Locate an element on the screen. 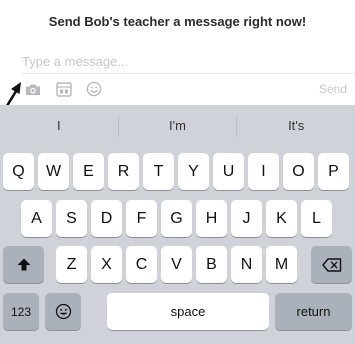 The width and height of the screenshot is (355, 344). emoji-key is located at coordinates (63, 311).